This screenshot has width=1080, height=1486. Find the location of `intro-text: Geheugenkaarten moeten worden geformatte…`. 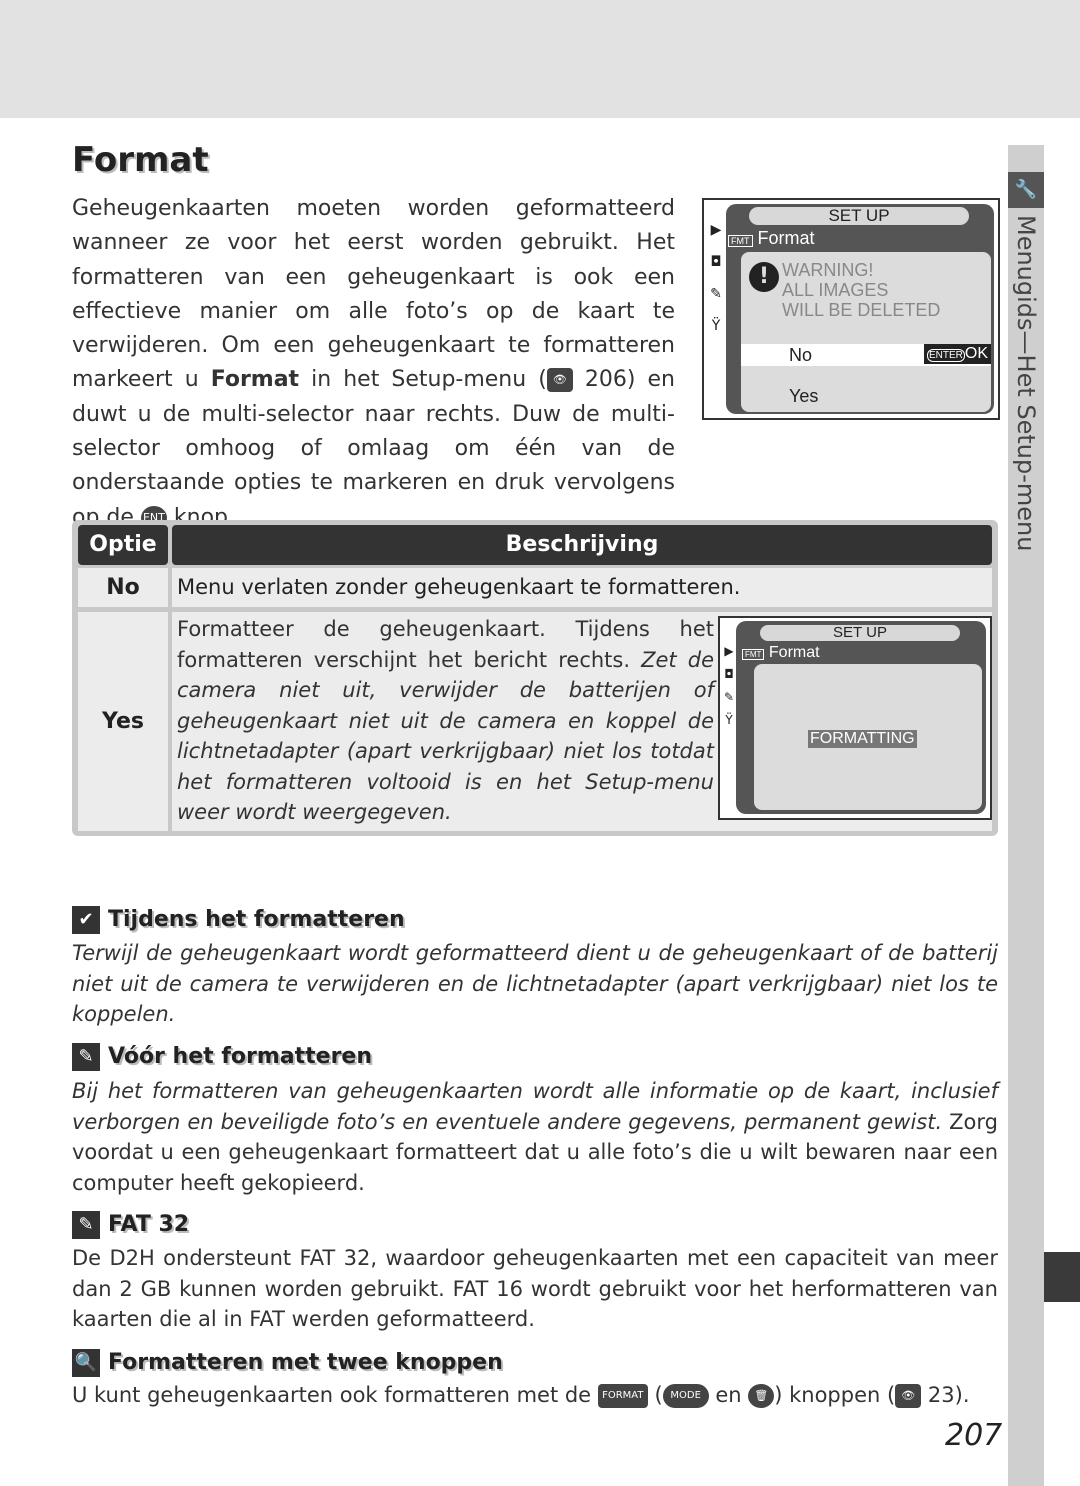

intro-text: Geheugenkaarten moeten worden geformatte… is located at coordinates (373, 294).